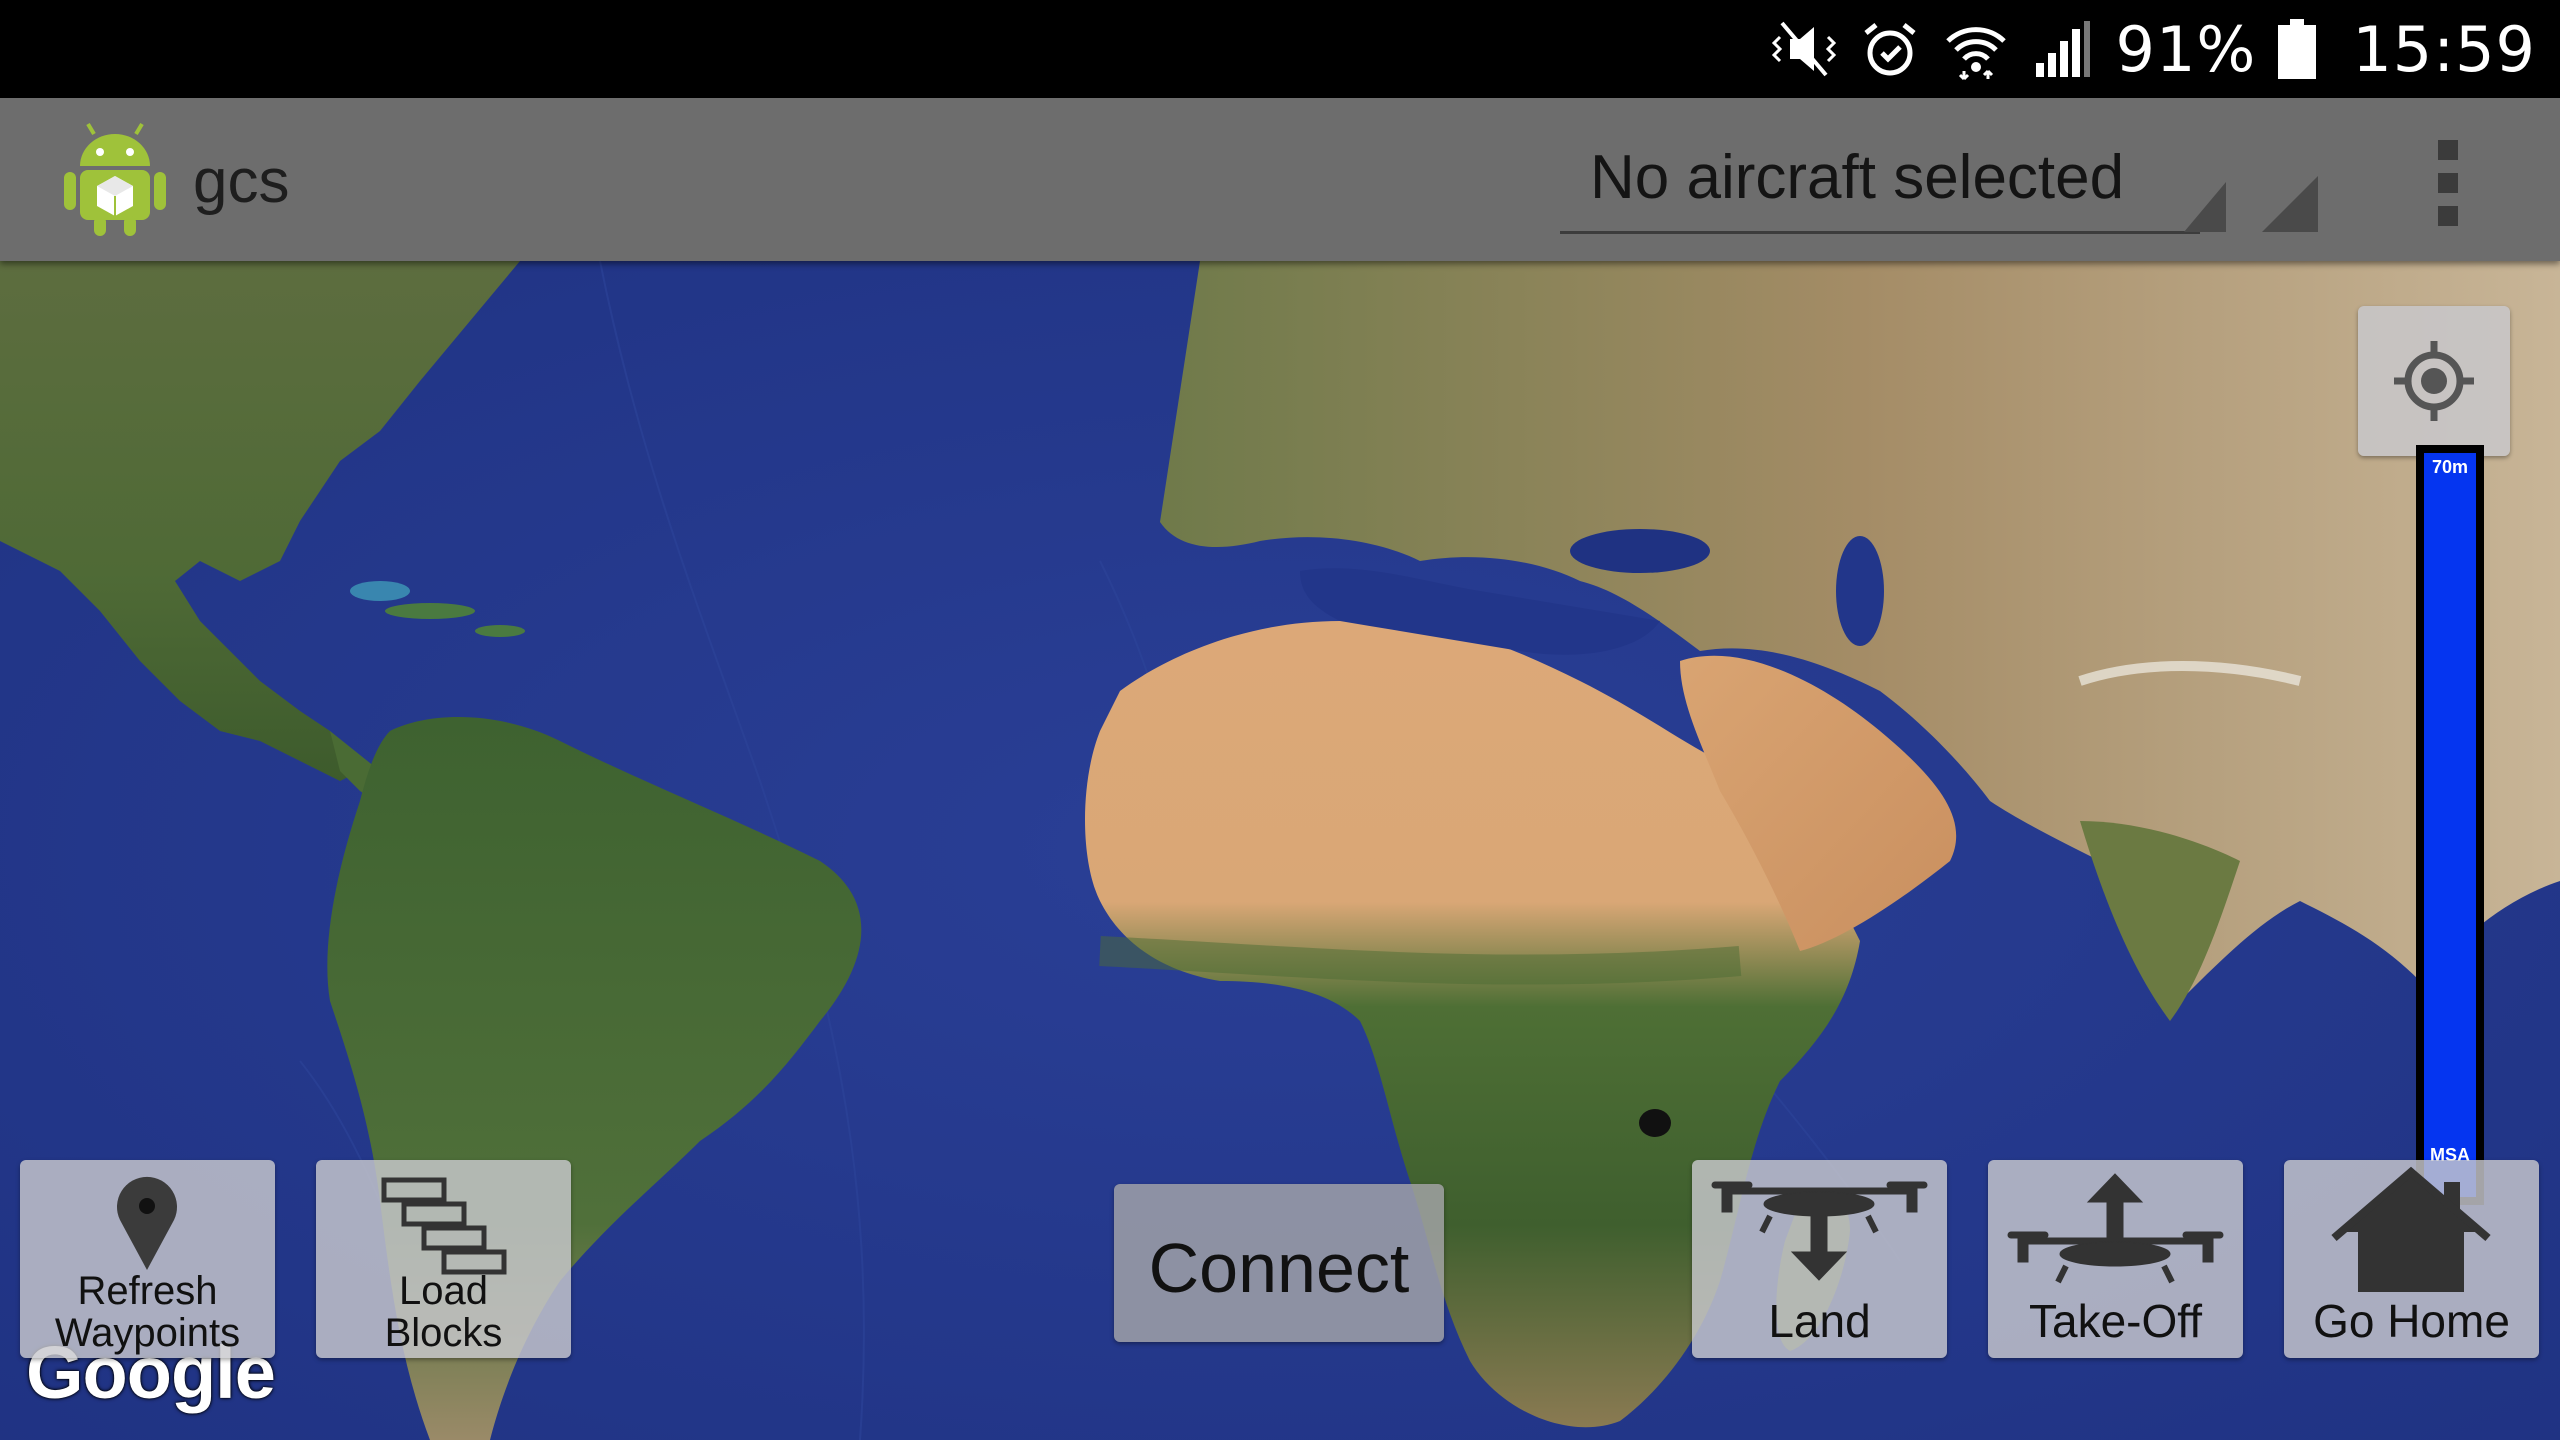 The height and width of the screenshot is (1440, 2560). Describe the element at coordinates (1280, 49) in the screenshot. I see `status-bar: 91% 15:59` at that location.